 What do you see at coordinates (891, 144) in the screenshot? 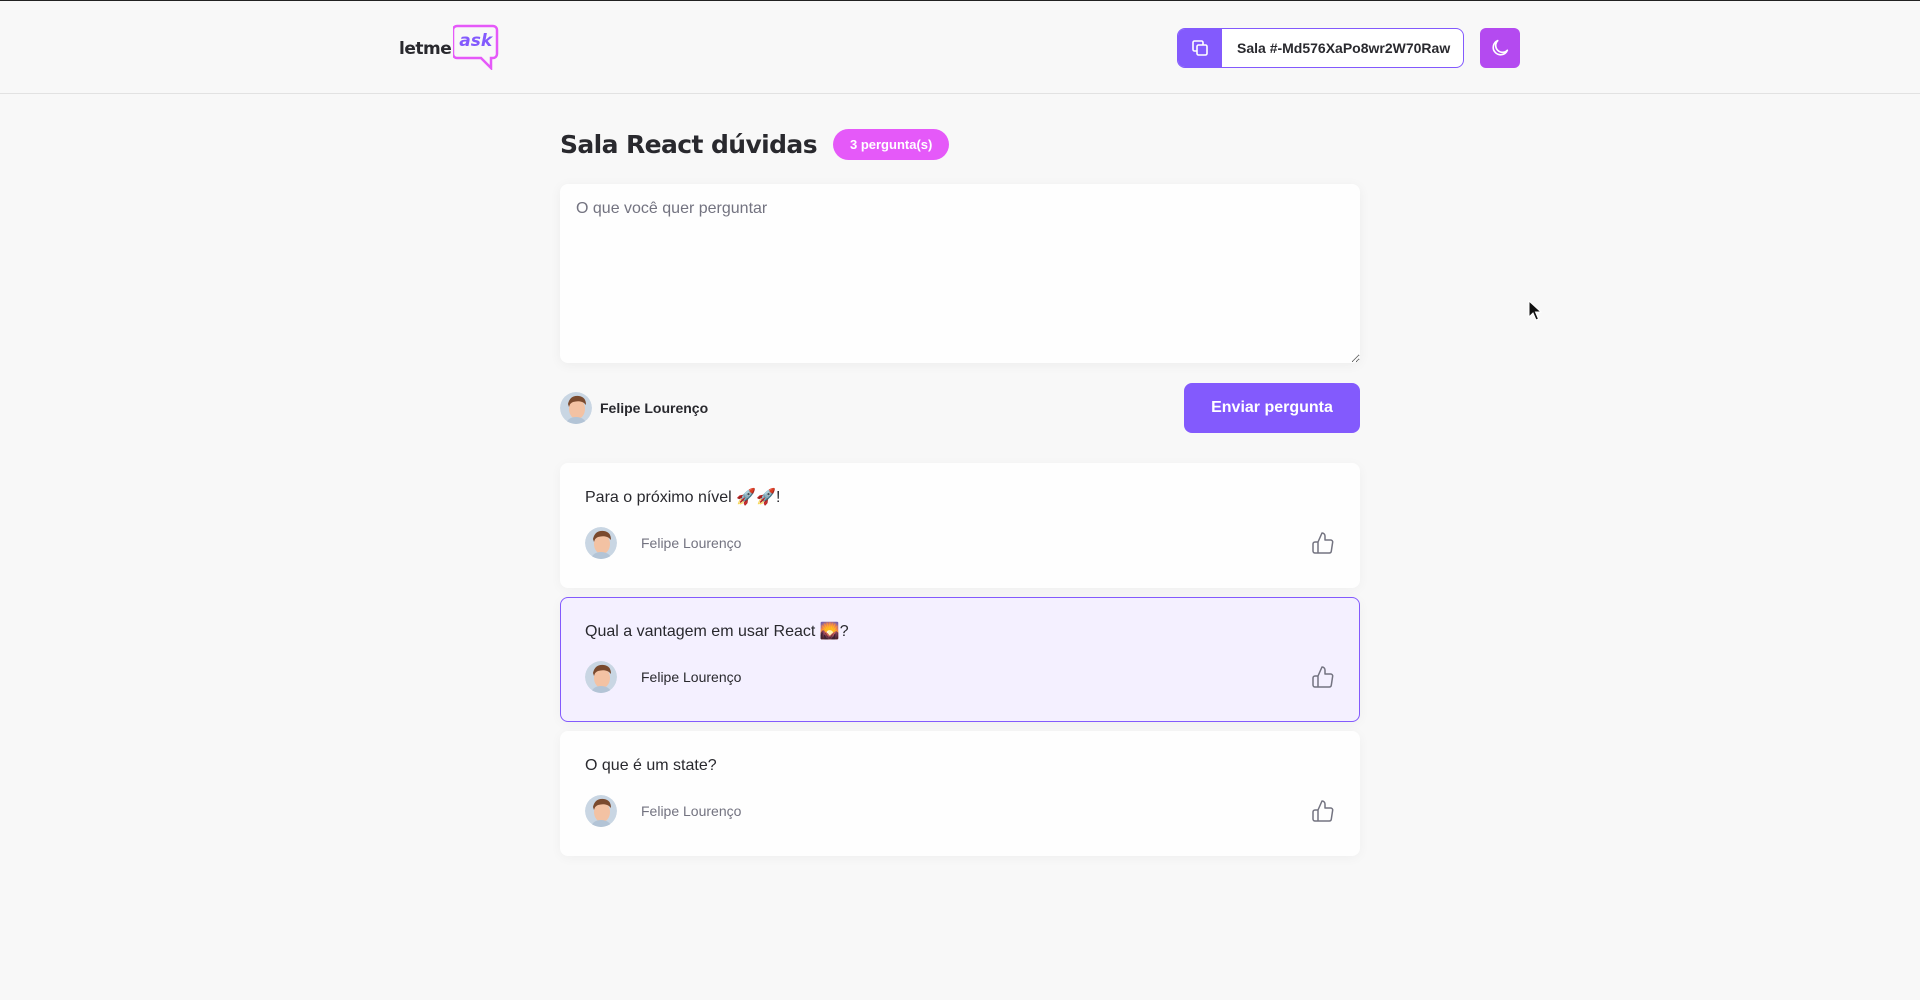
I see `question-count-badge: 3 pergunta(s)` at bounding box center [891, 144].